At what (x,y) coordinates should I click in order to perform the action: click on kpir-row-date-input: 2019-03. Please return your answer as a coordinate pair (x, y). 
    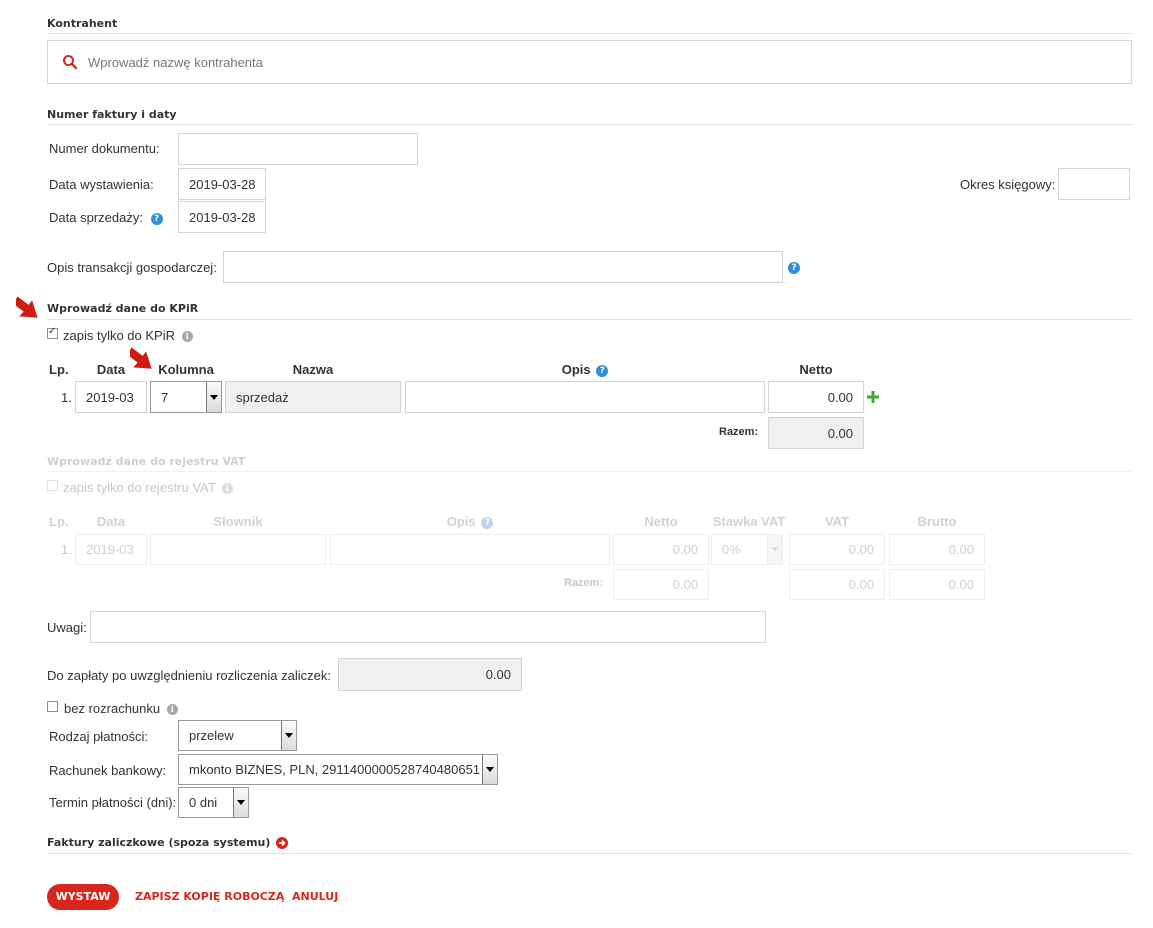
    Looking at the image, I should click on (111, 397).